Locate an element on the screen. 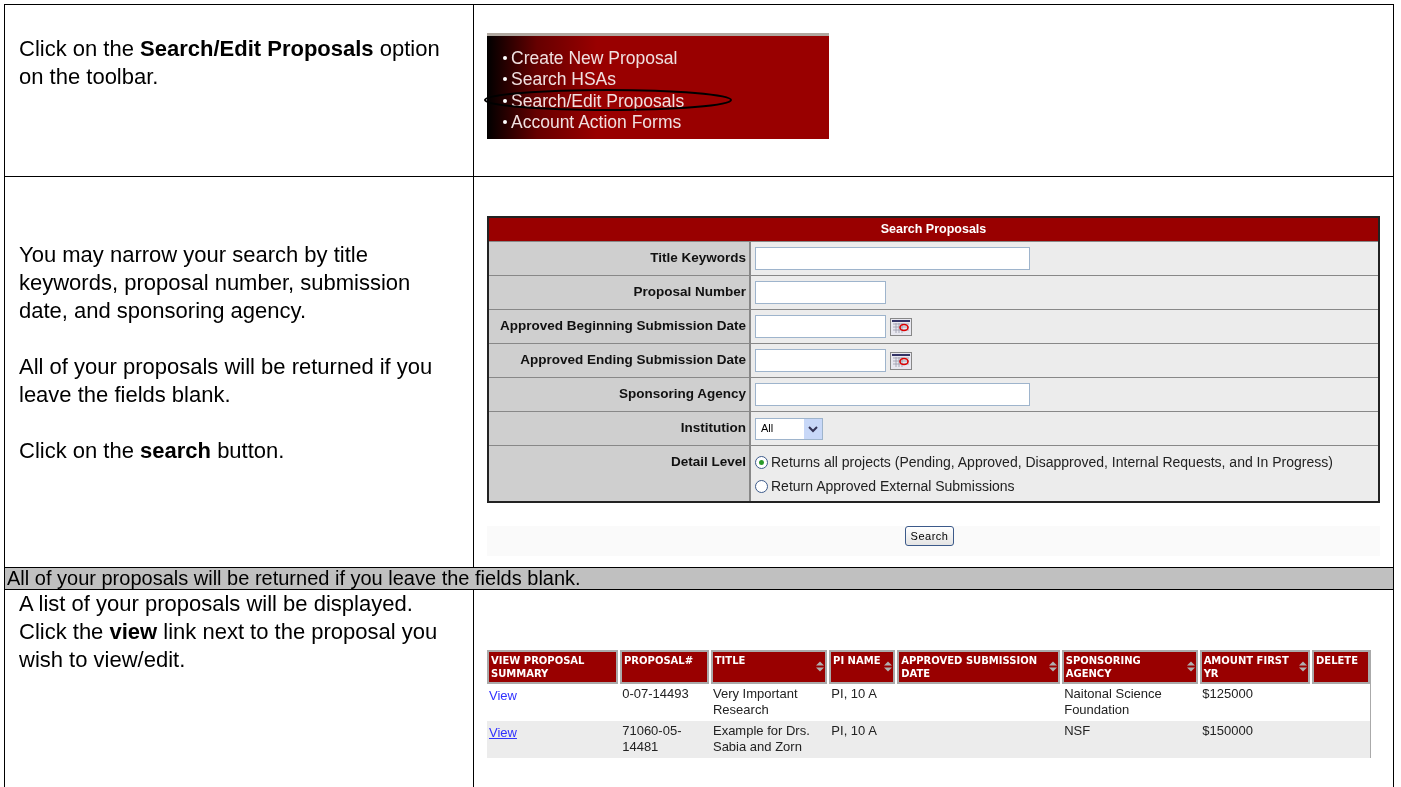  table-cell: Example for Drs. Sabia and Zorn is located at coordinates (761, 738).